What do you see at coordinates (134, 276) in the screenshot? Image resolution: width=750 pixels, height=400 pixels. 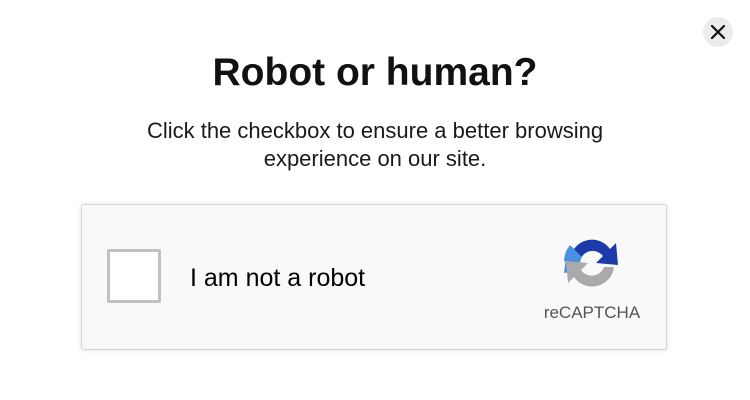 I see `not-robot-checkbox` at bounding box center [134, 276].